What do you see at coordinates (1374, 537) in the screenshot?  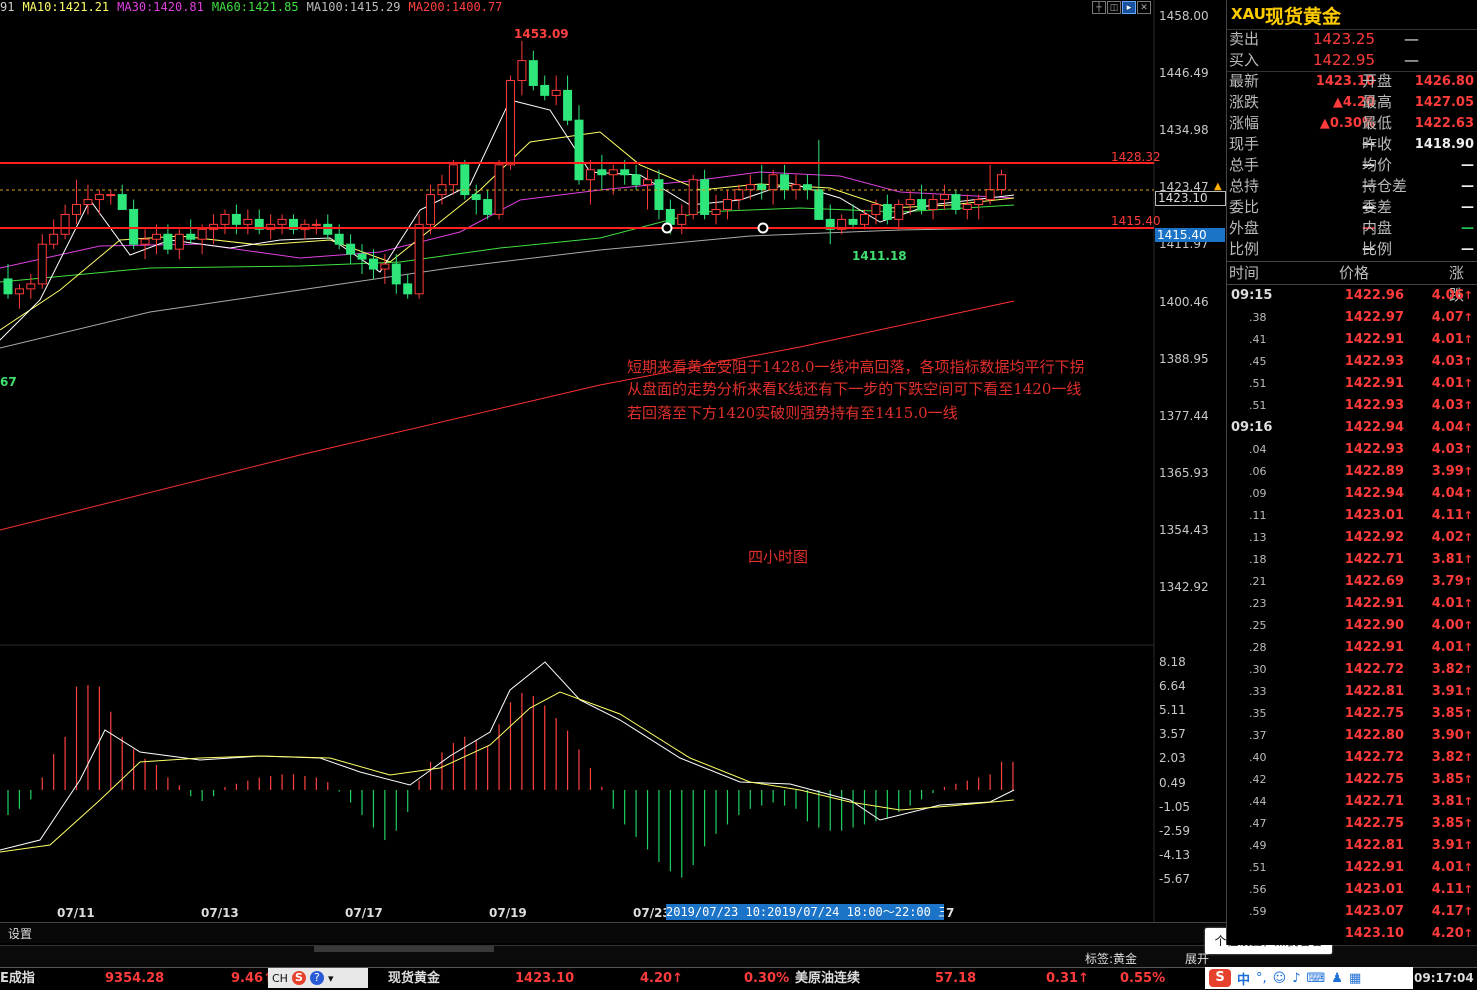 I see `tick-price: 1422.92` at bounding box center [1374, 537].